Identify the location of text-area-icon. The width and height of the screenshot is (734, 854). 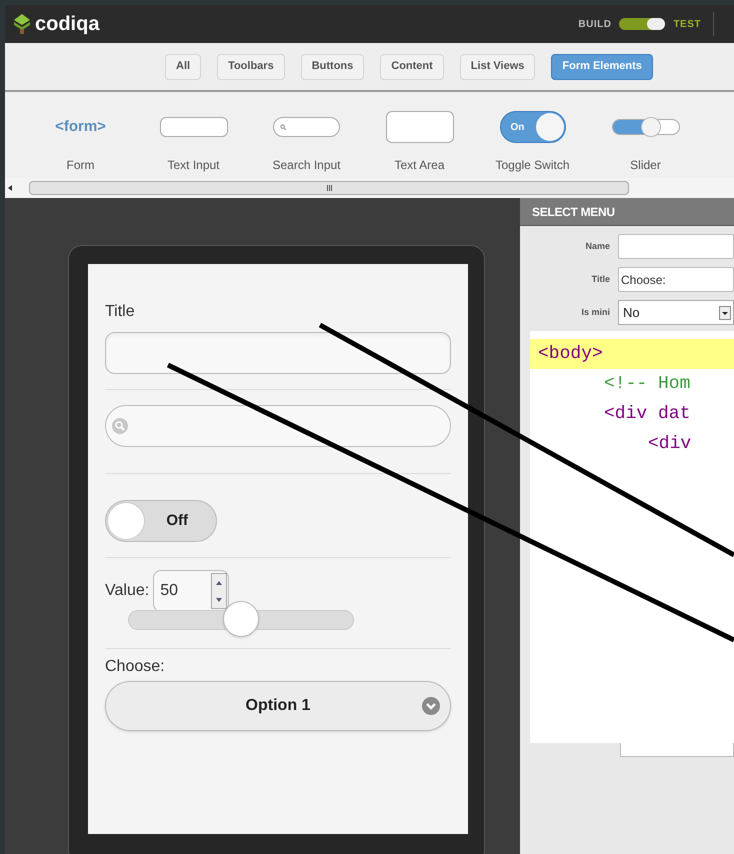
(420, 127).